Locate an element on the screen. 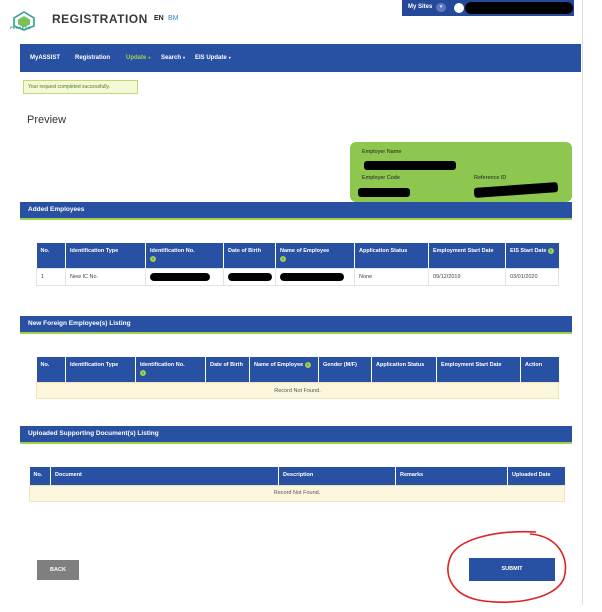  redacted-employer-name is located at coordinates (410, 165).